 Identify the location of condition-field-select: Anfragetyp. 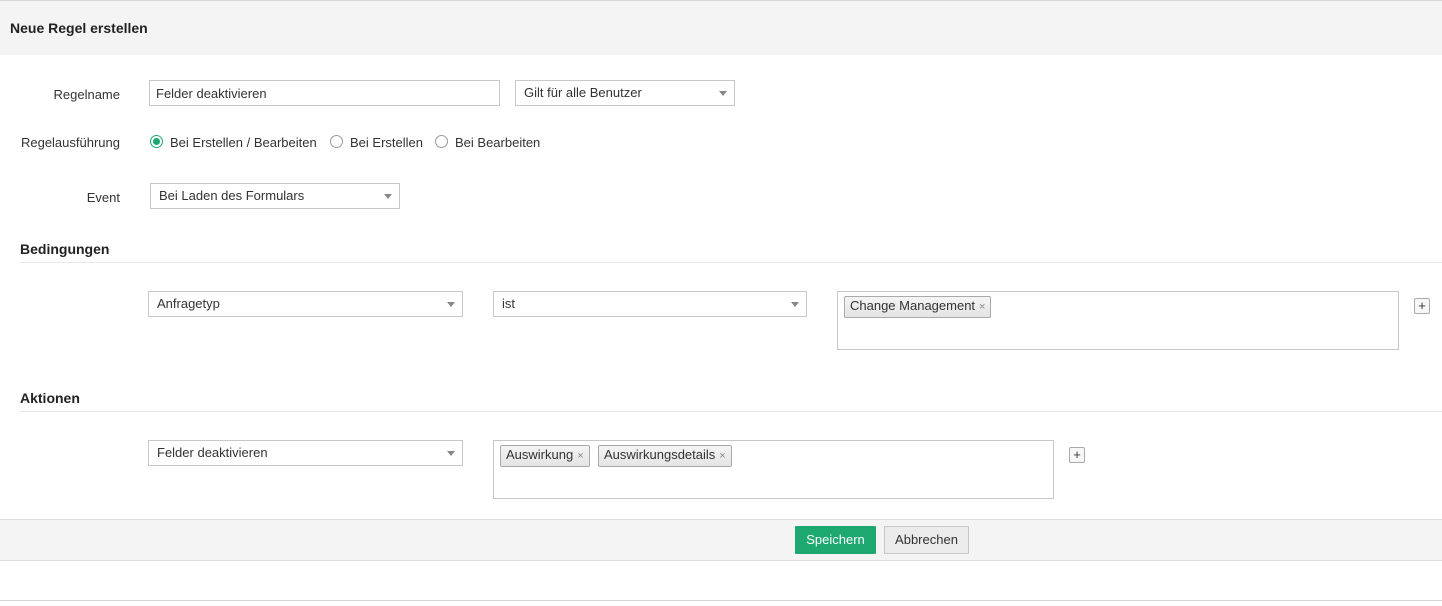
(305, 304).